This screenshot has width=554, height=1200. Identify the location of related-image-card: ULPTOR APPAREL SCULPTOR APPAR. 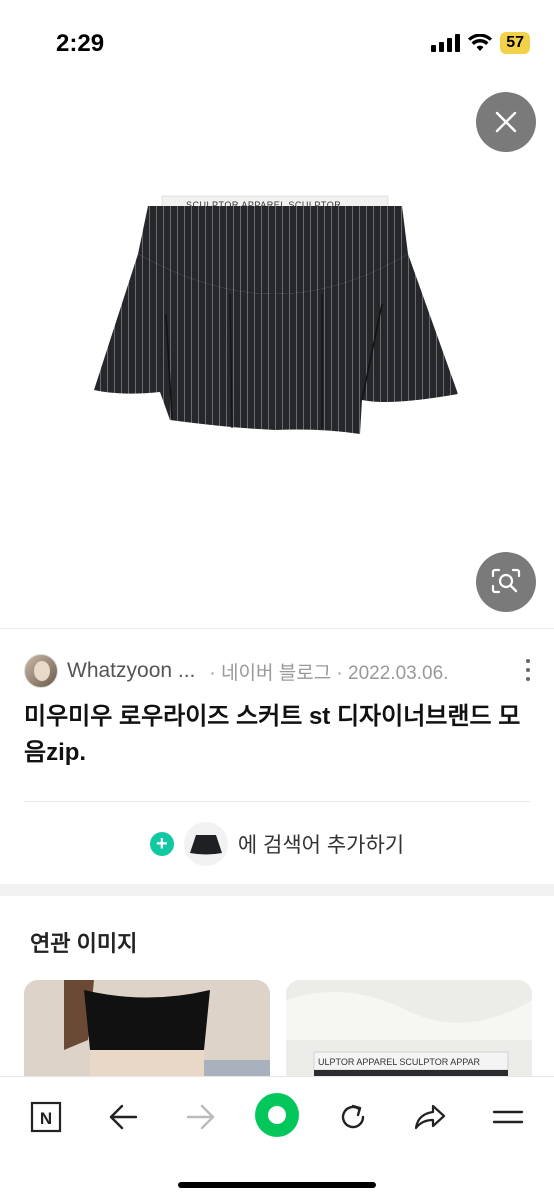
(409, 1028).